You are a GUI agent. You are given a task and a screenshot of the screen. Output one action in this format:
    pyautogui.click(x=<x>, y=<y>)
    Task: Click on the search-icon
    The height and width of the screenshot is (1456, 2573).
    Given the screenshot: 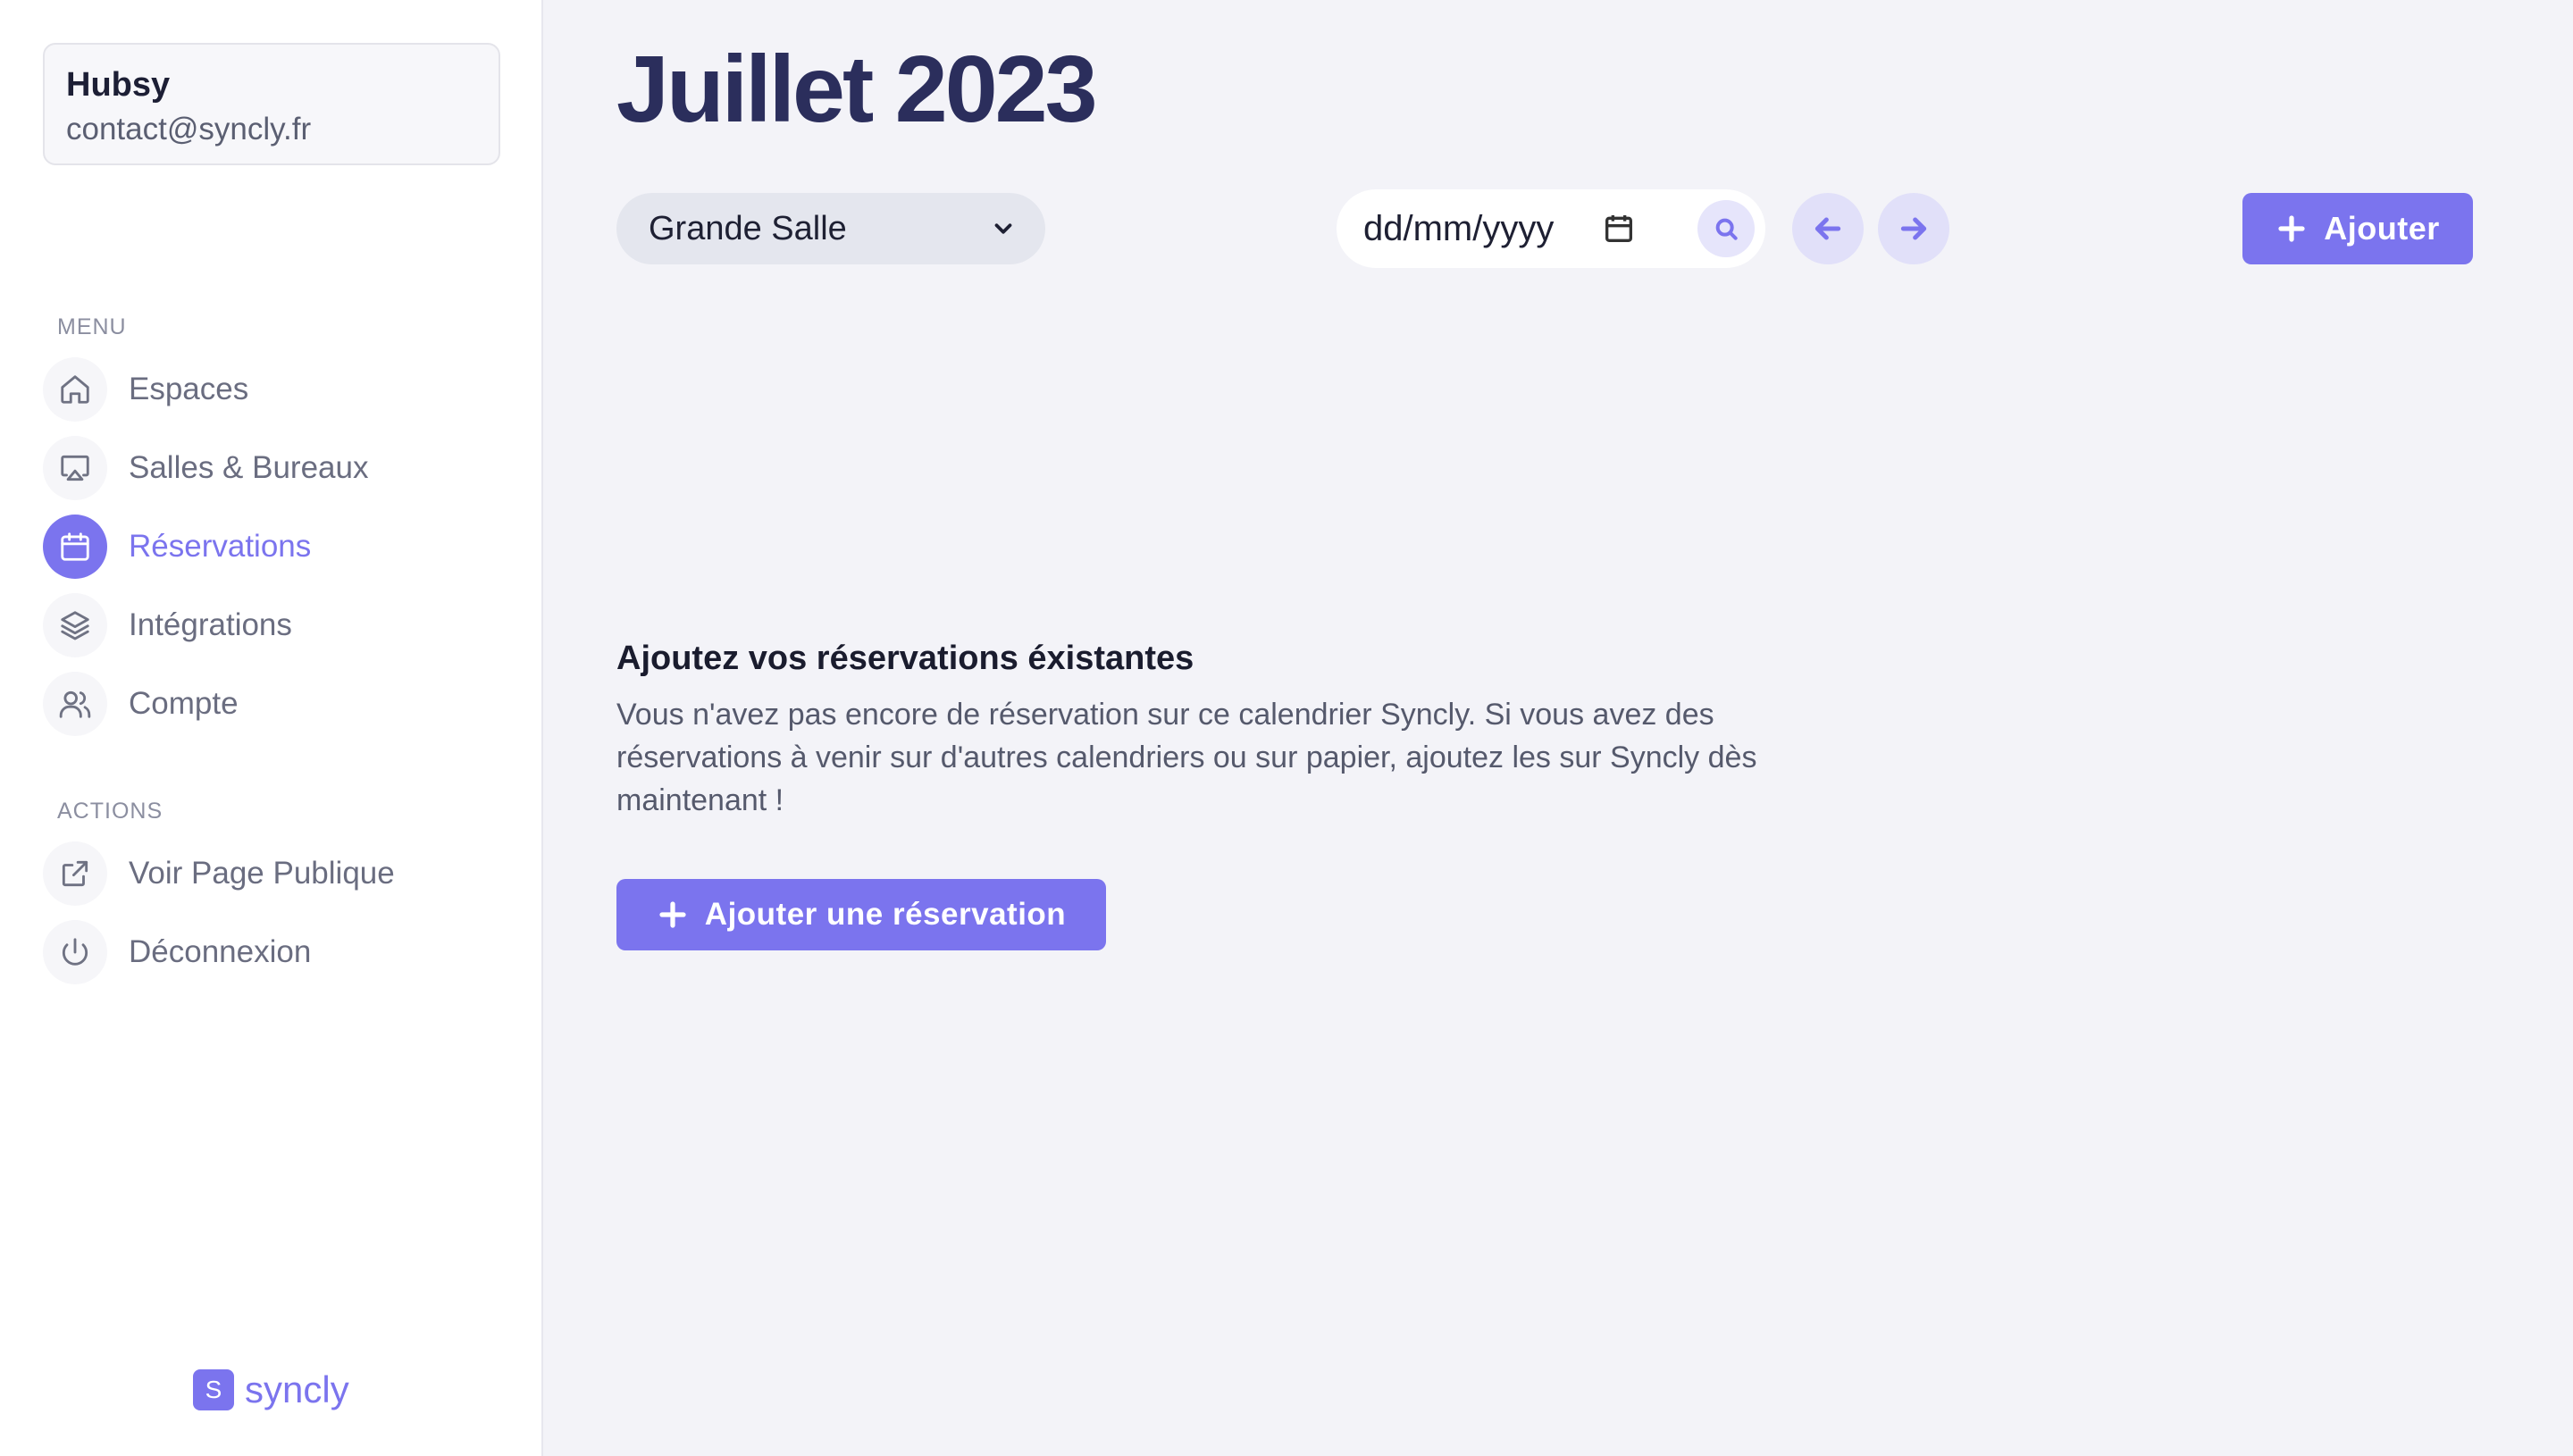 What is the action you would take?
    pyautogui.click(x=1726, y=229)
    